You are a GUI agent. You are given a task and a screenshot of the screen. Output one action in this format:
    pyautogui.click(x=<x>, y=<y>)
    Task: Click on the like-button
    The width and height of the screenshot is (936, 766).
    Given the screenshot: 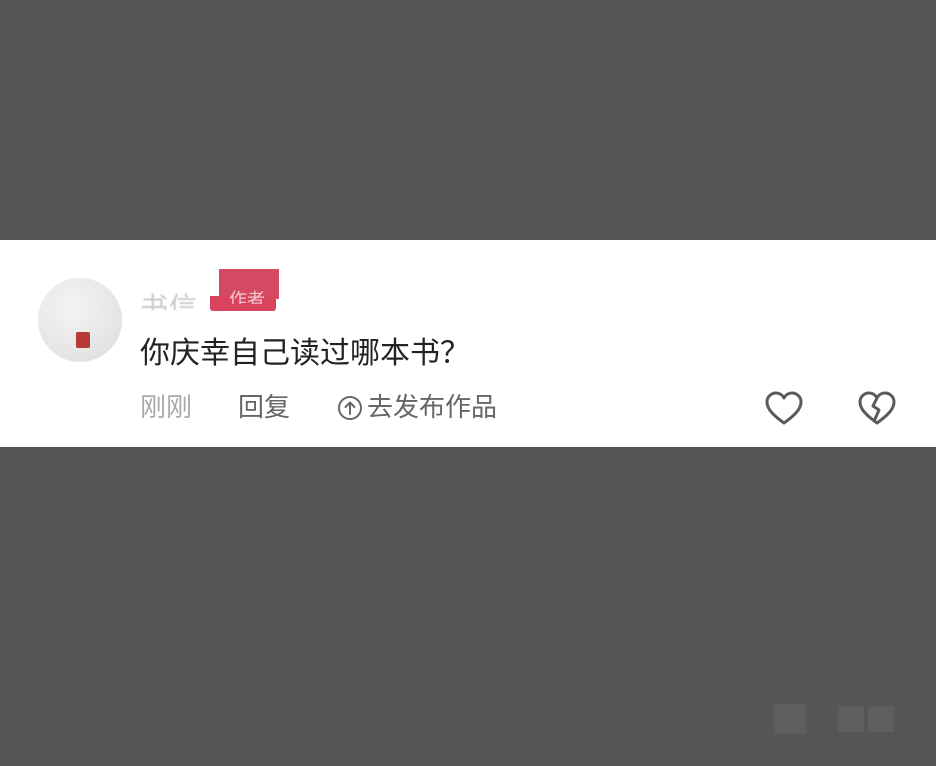 What is the action you would take?
    pyautogui.click(x=784, y=409)
    